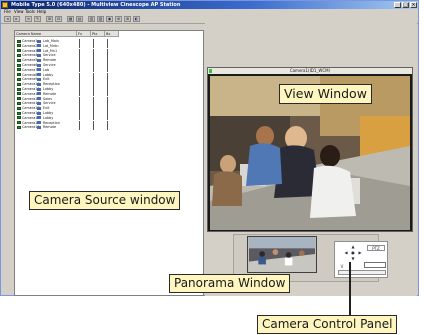 The height and width of the screenshot is (335, 424). Describe the element at coordinates (75, 127) in the screenshot. I see `camera-row: Camera19 Remote` at that location.